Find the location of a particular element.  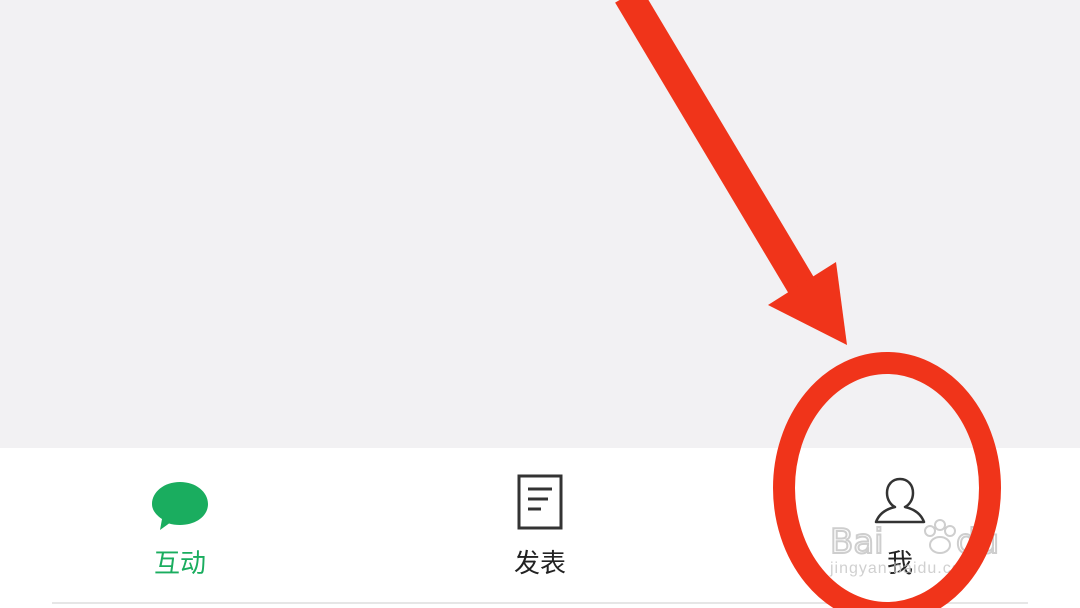

tab-interaction-label: 互动 is located at coordinates (179, 564).